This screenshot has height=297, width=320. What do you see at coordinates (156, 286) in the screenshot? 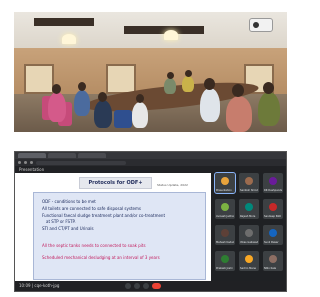
I see `end-call-button` at bounding box center [156, 286].